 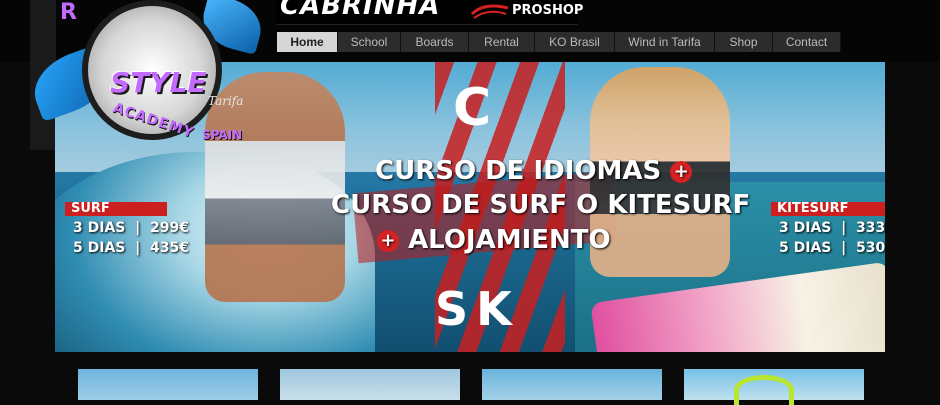 I want to click on nav-item-home: Home, so click(x=307, y=42).